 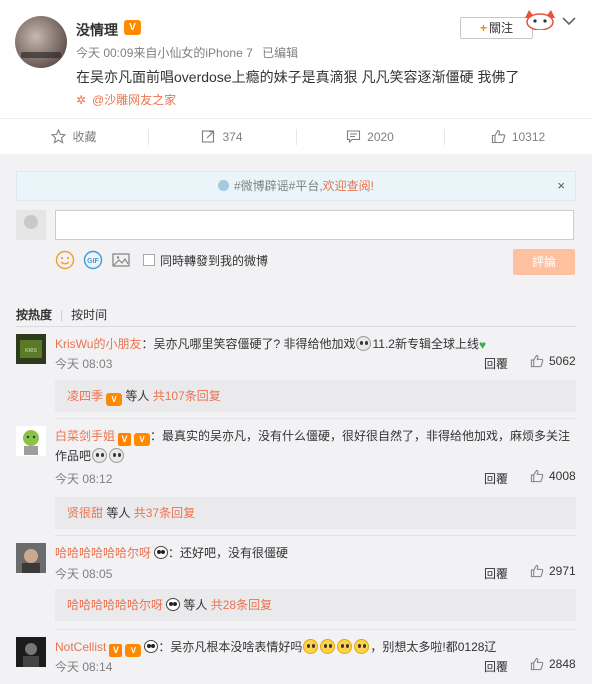 What do you see at coordinates (34, 315) in the screenshot?
I see `tab-sort-hot: 按热度` at bounding box center [34, 315].